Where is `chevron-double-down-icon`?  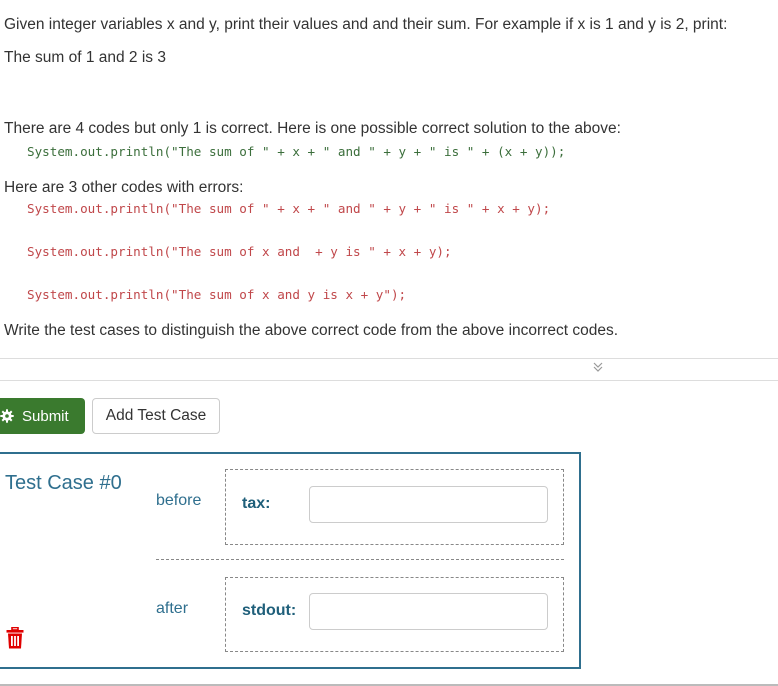
chevron-double-down-icon is located at coordinates (598, 369).